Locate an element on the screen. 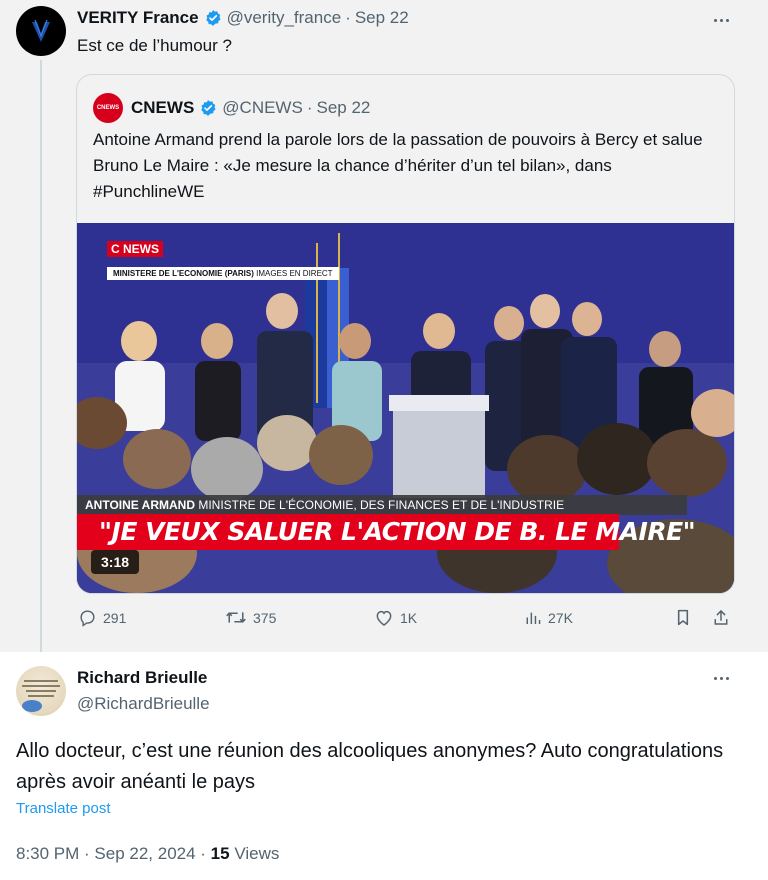  headline-banner: "JE VEUX SALUER L'ACTION DE B. LE MAIRE" is located at coordinates (386, 532).